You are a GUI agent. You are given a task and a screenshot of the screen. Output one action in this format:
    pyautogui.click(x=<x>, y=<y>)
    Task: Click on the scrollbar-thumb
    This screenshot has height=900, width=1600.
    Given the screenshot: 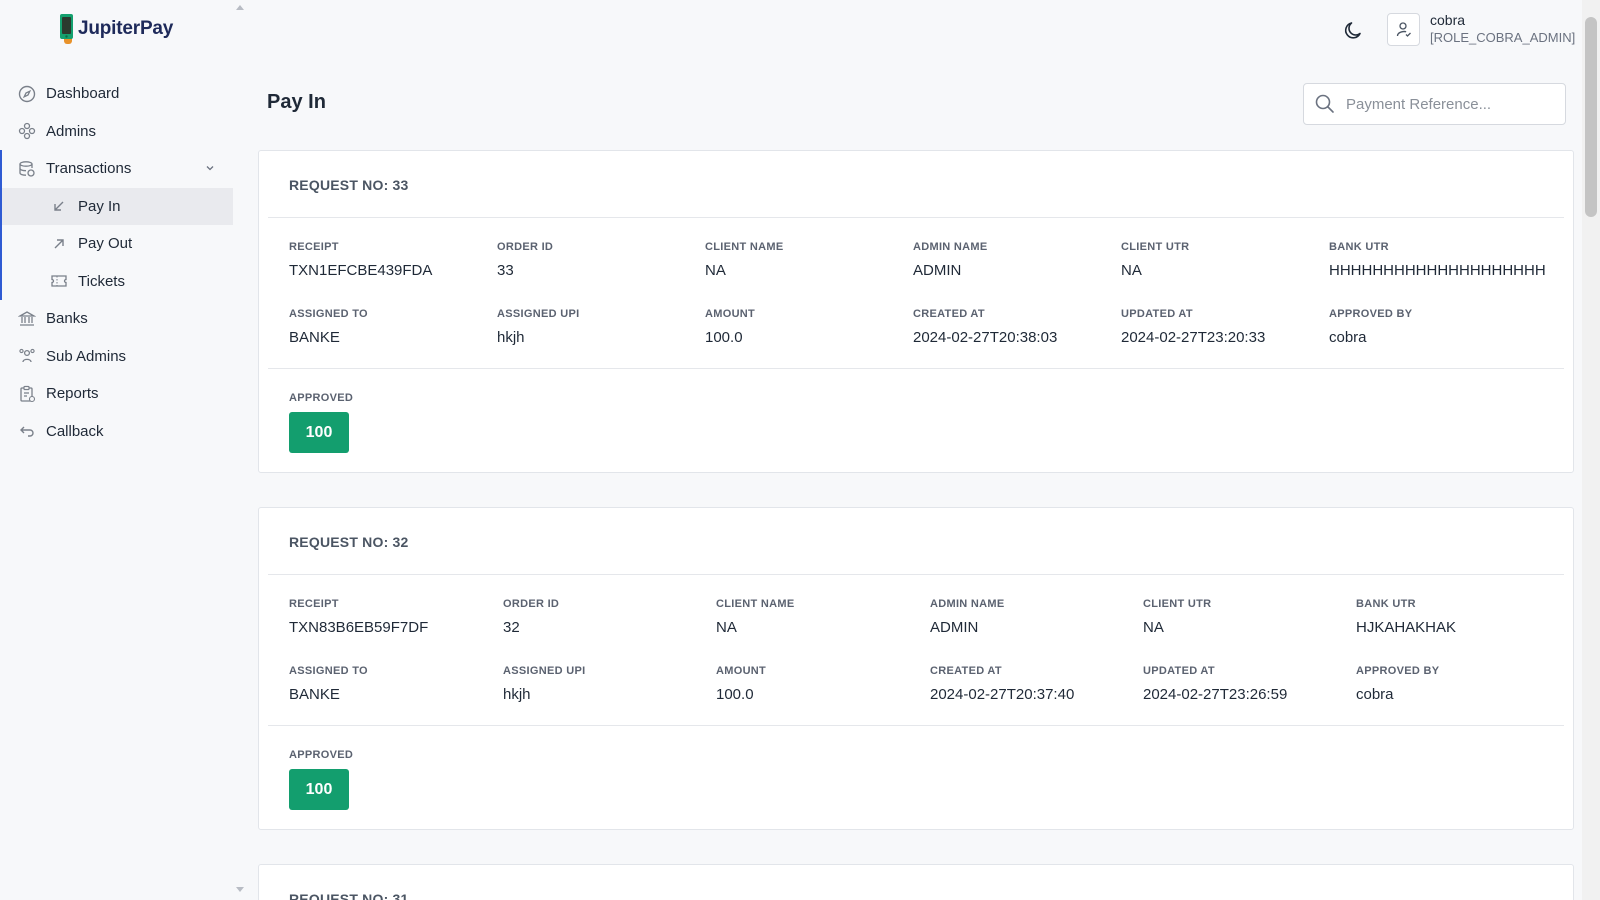 What is the action you would take?
    pyautogui.click(x=1591, y=117)
    